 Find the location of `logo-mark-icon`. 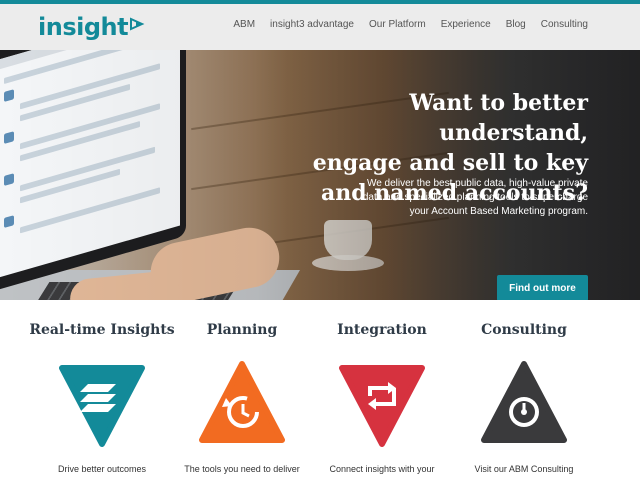

logo-mark-icon is located at coordinates (137, 24).